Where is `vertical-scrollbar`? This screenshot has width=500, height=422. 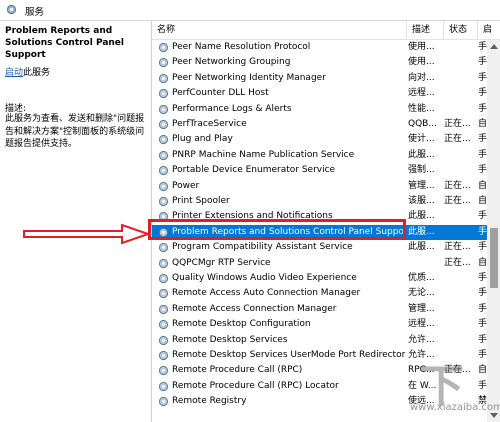
vertical-scrollbar is located at coordinates (493, 231).